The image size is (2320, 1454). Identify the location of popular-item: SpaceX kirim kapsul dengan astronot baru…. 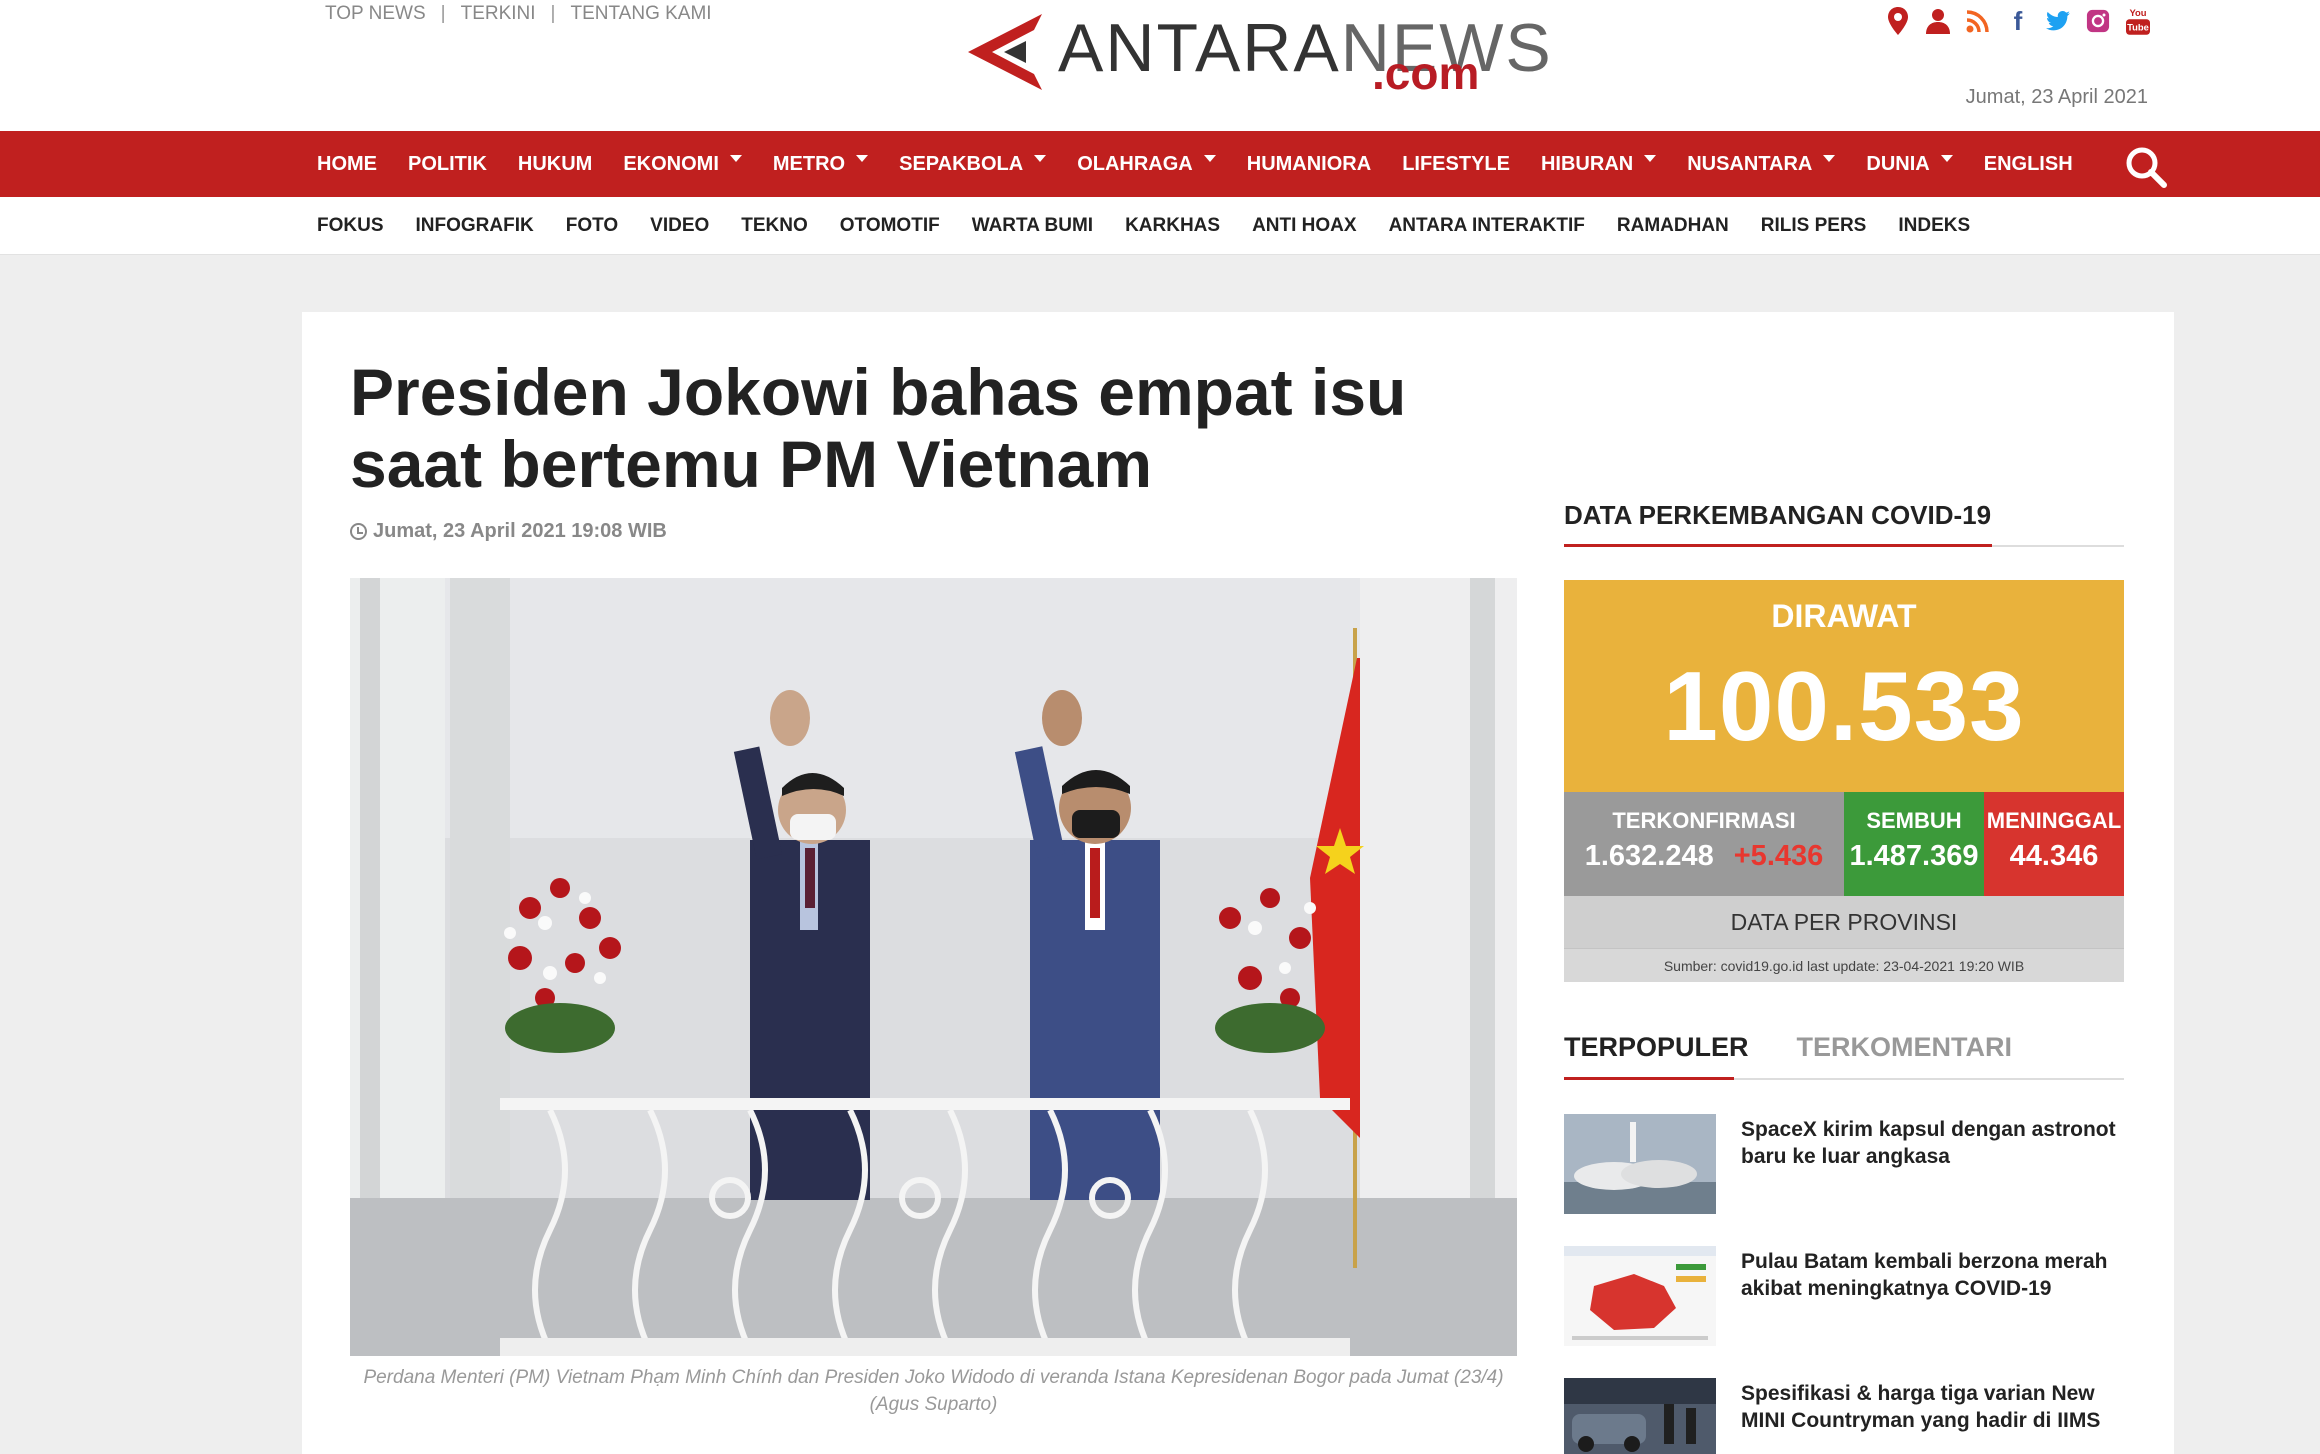
(1844, 1164).